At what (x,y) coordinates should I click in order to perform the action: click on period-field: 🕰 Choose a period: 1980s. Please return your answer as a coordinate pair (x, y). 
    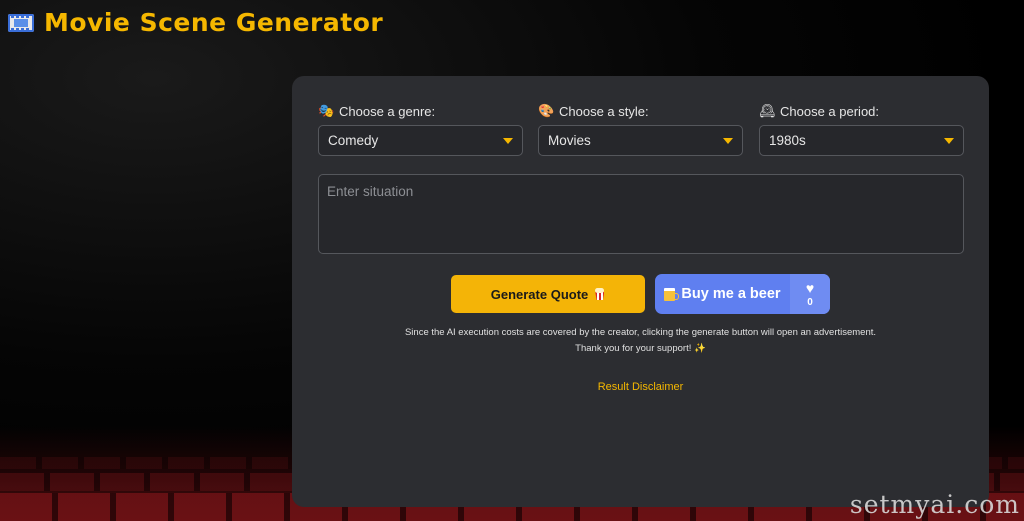
    Looking at the image, I should click on (861, 128).